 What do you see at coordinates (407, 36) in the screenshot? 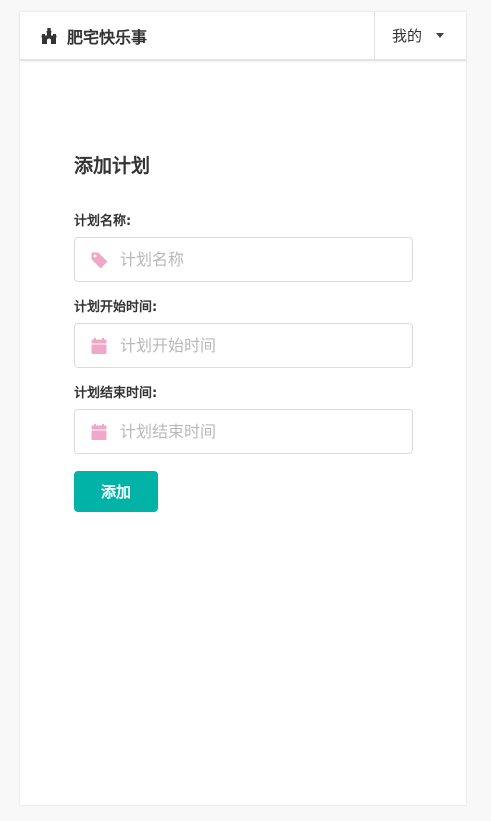
I see `user-menu-label: 我的` at bounding box center [407, 36].